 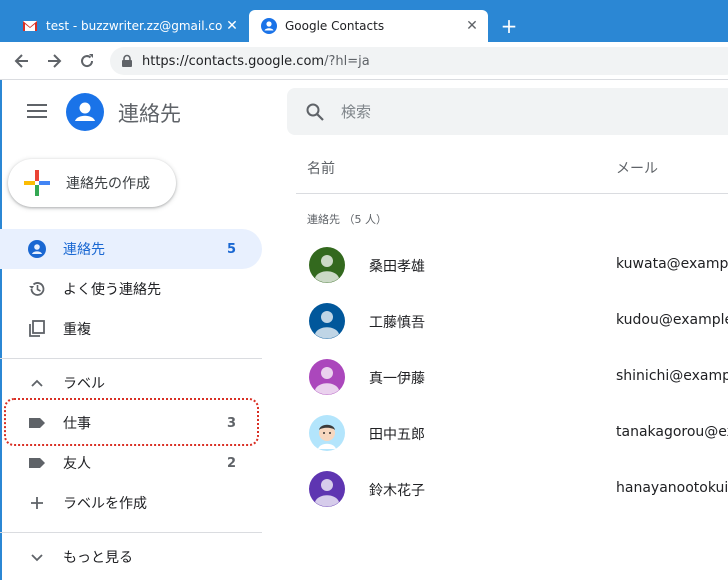 I want to click on sidebar-item-label: よく使う連絡先, so click(x=112, y=290).